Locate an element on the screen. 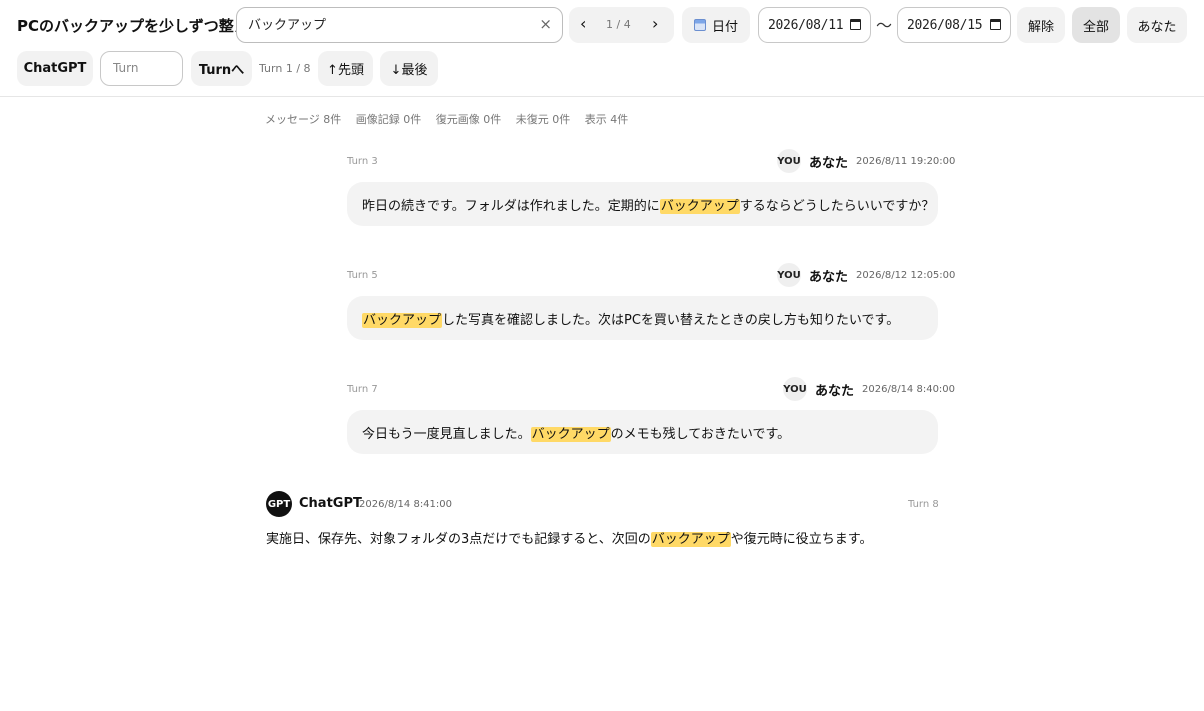 This screenshot has height=711, width=1204. filter-you-button: あなた is located at coordinates (1157, 25).